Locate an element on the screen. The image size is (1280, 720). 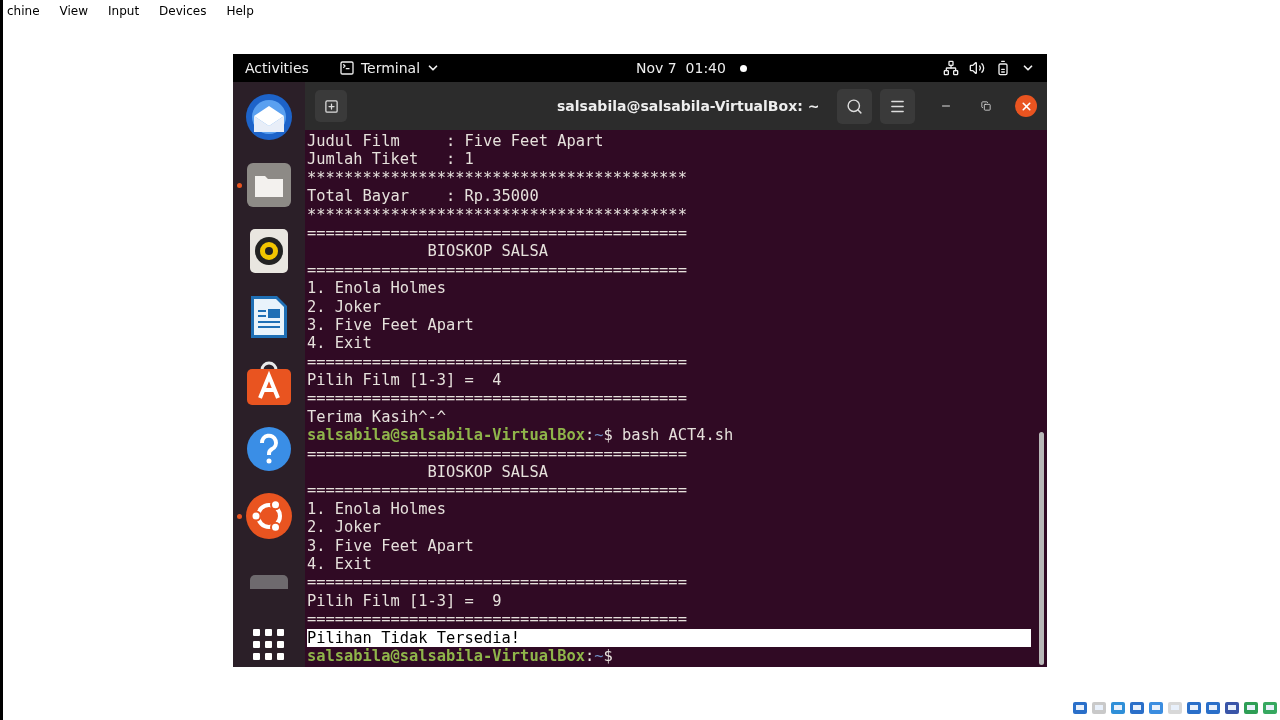
clock: Nov 7 01:40 is located at coordinates (681, 68).